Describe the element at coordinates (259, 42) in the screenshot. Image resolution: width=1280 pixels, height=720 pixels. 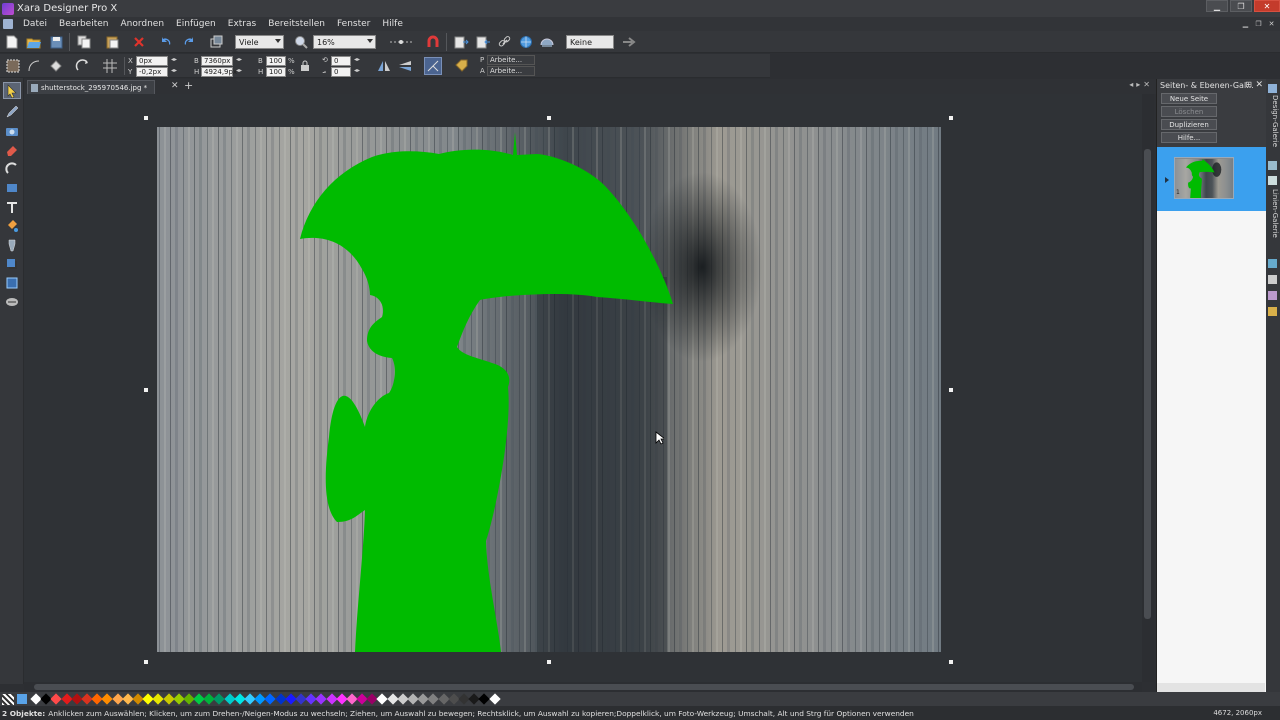
I see `quality-combo: Viele` at that location.